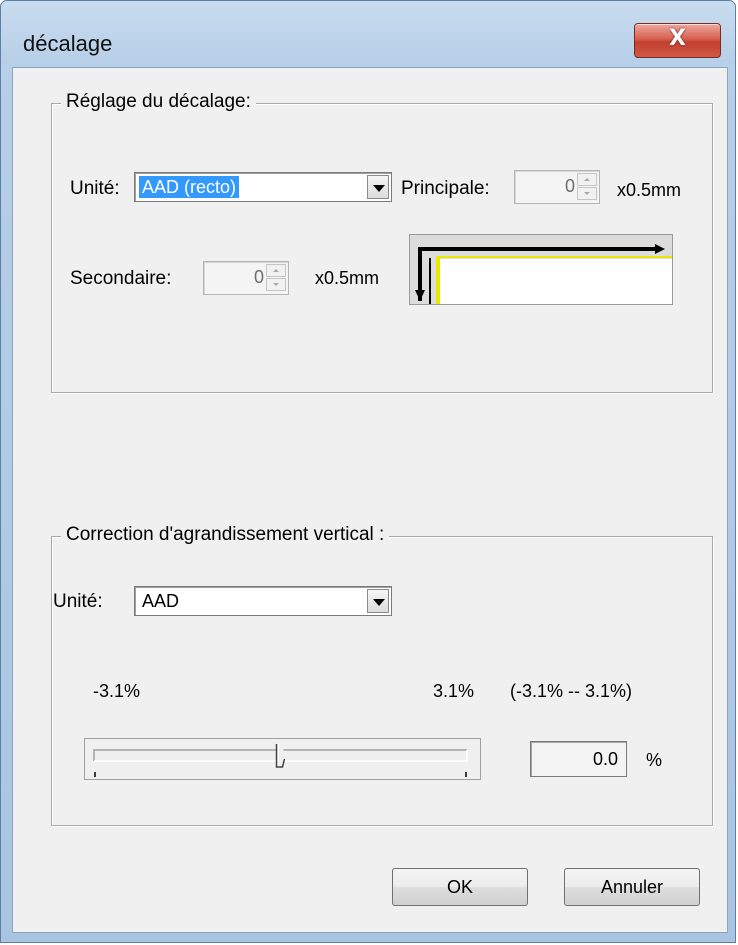 This screenshot has width=738, height=945. I want to click on magnification-slider, so click(282, 759).